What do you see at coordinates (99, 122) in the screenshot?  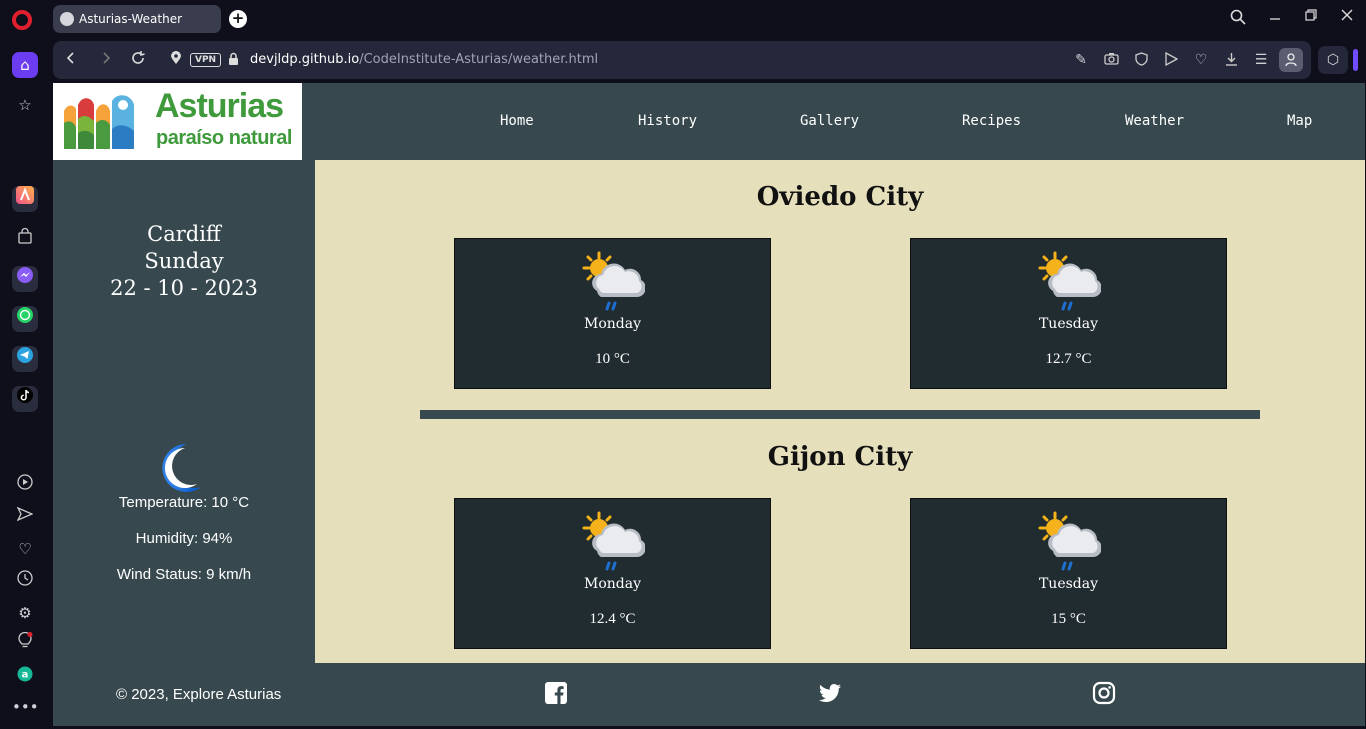 I see `asturias-logo-icon` at bounding box center [99, 122].